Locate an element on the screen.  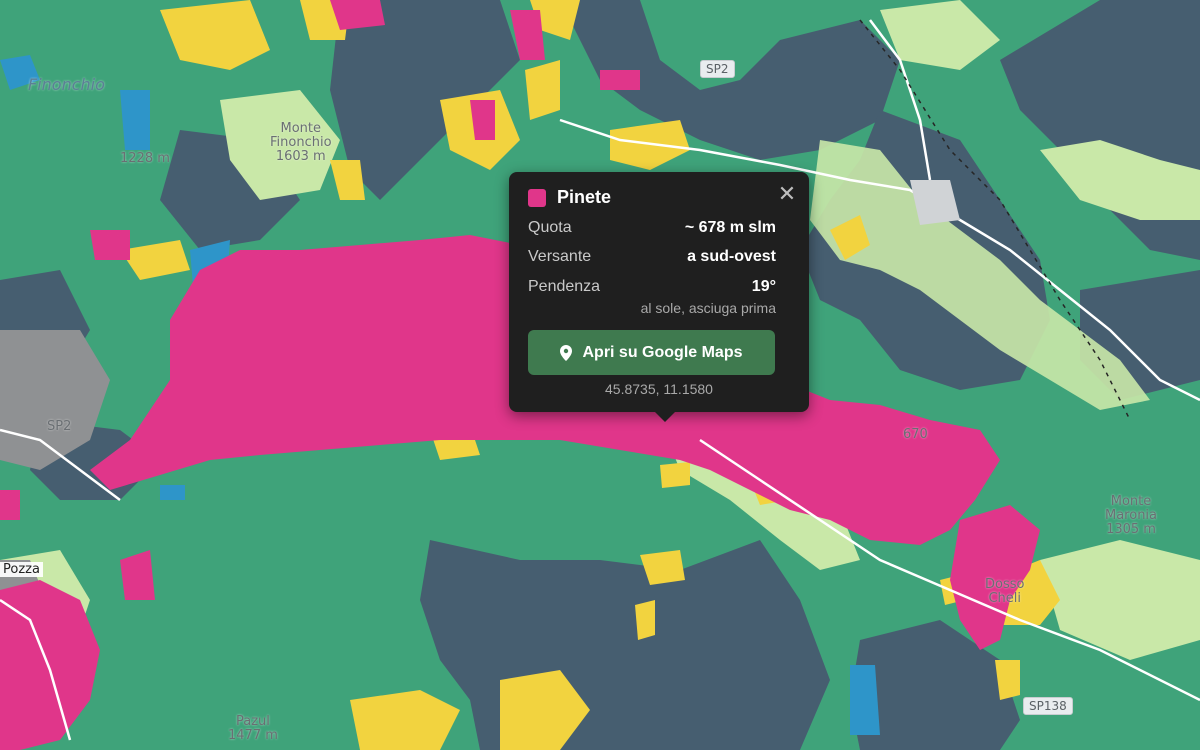
category-swatch is located at coordinates (537, 197).